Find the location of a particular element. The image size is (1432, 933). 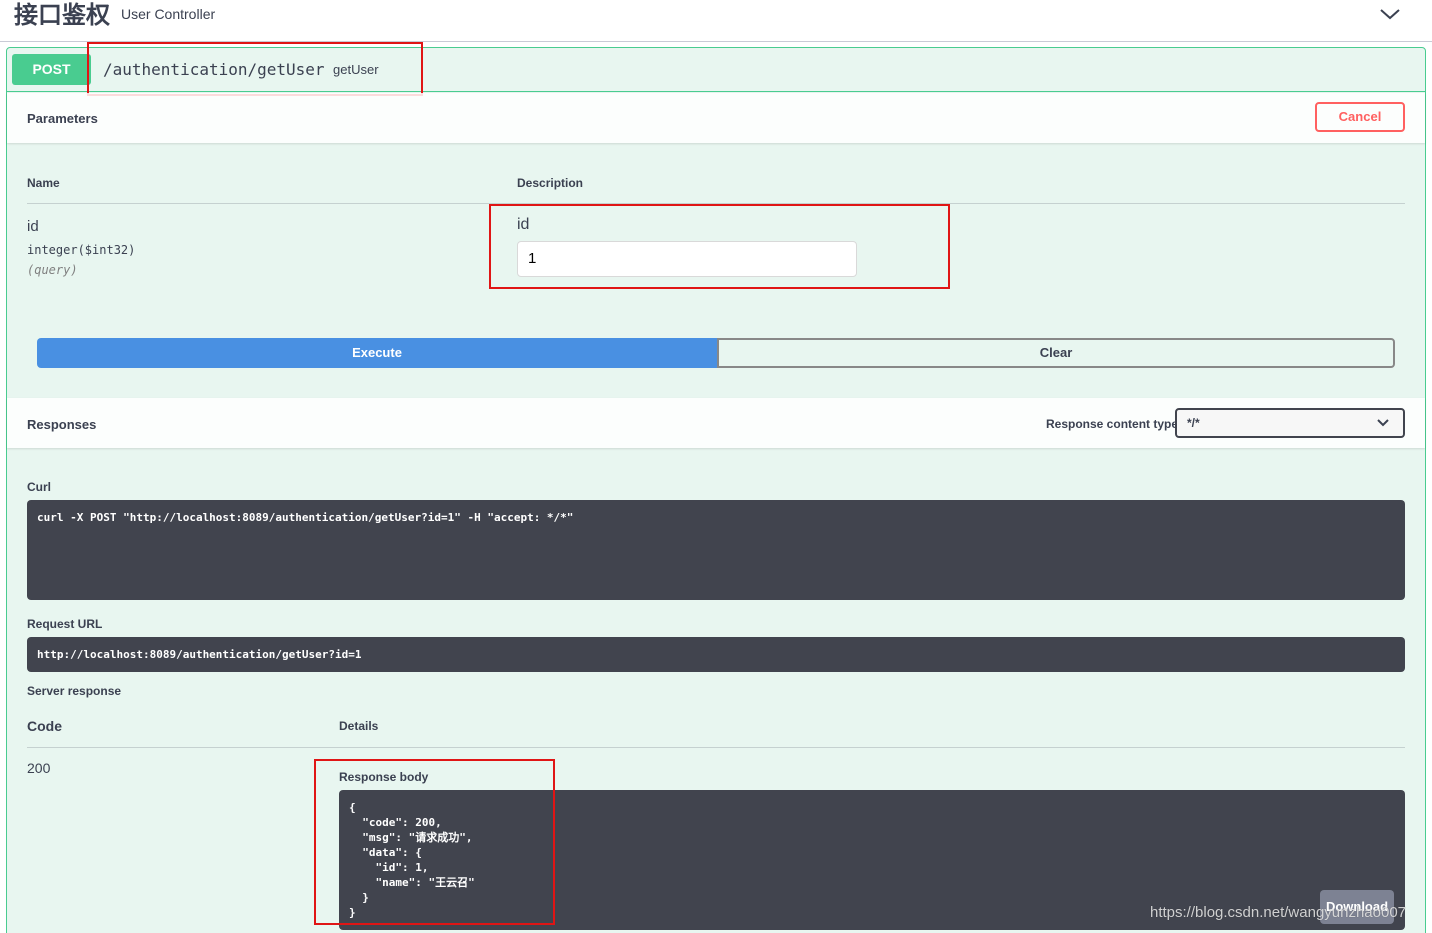

column-header-description: Description is located at coordinates (550, 183).